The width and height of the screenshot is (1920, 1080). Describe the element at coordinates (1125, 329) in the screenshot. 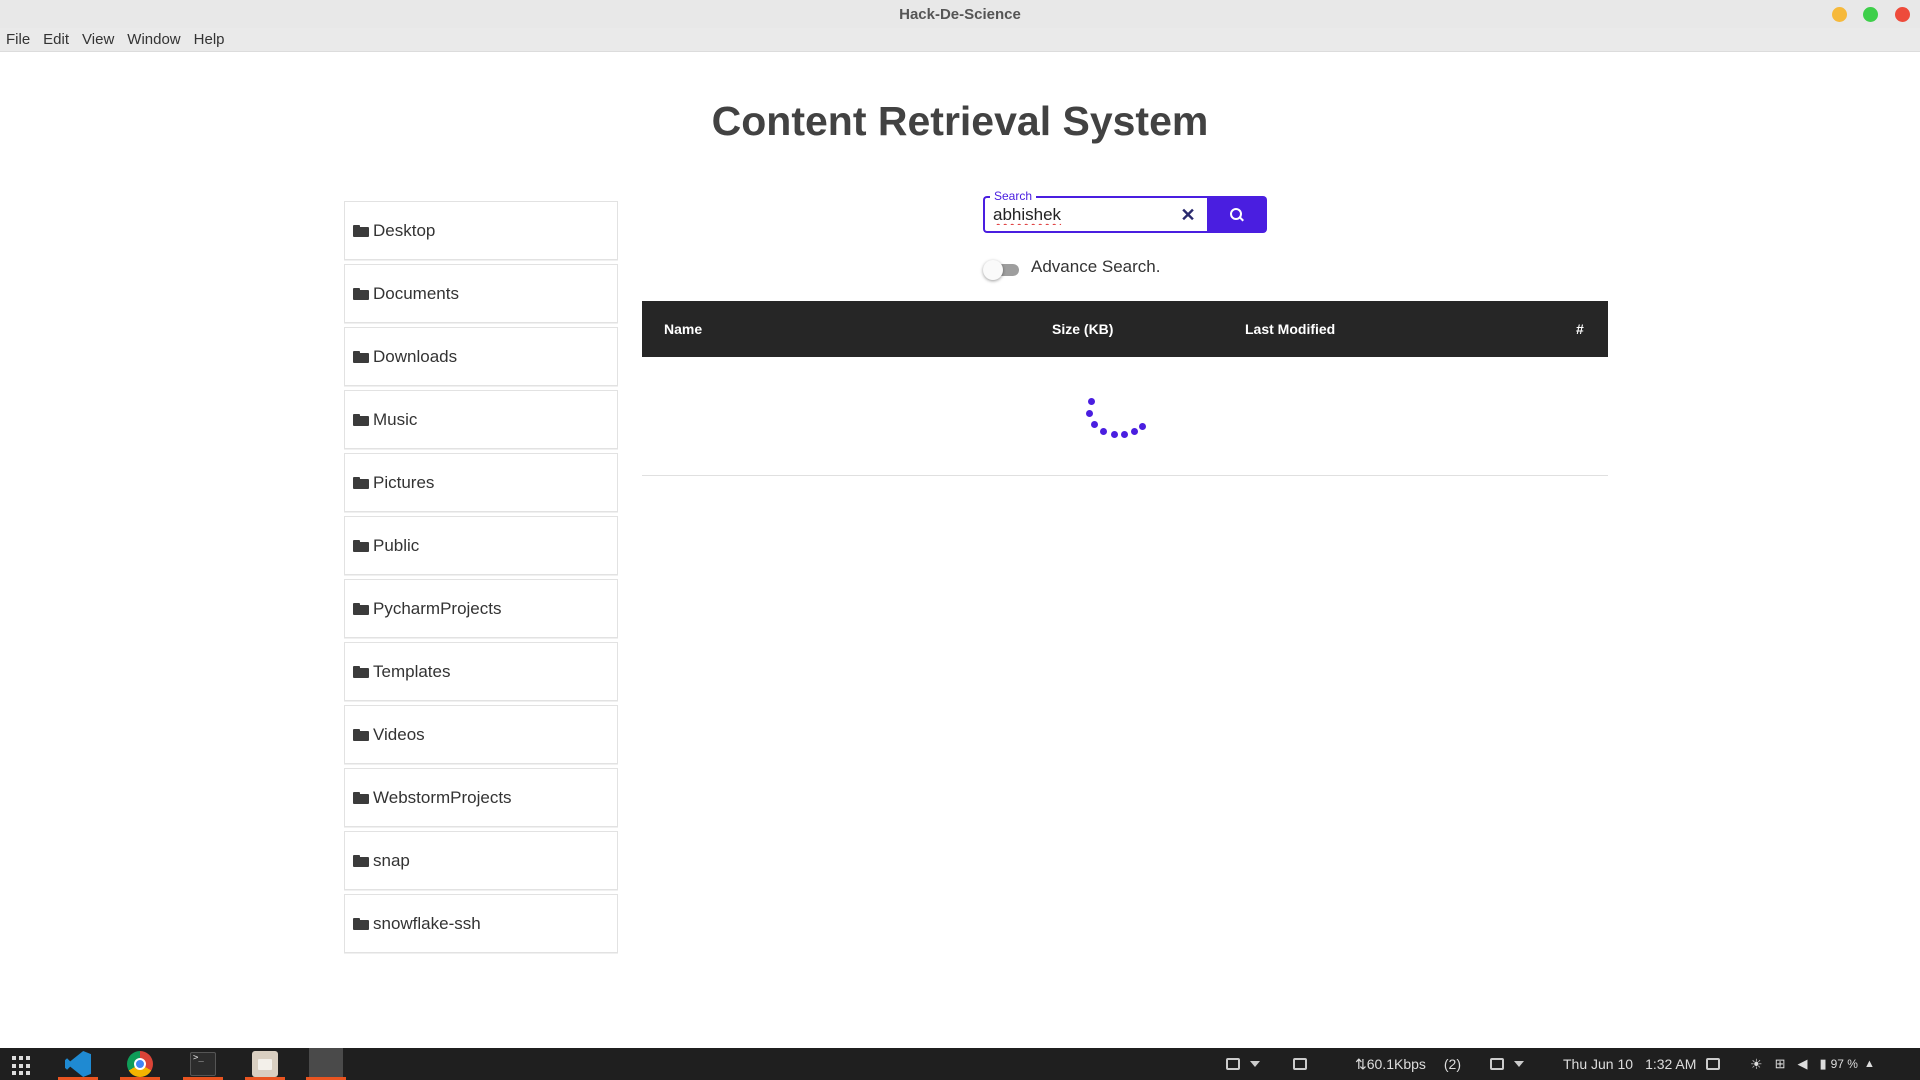

I see `results-table-header: Name Size (KB) Last Modified #` at that location.